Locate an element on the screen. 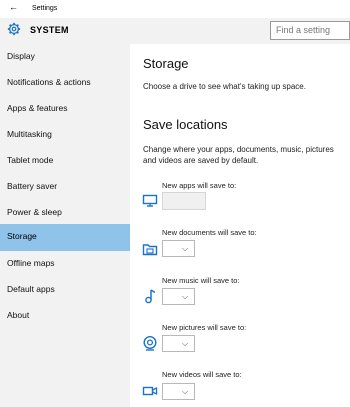 The width and height of the screenshot is (350, 407). sidebar-item-storage: Storage is located at coordinates (65, 237).